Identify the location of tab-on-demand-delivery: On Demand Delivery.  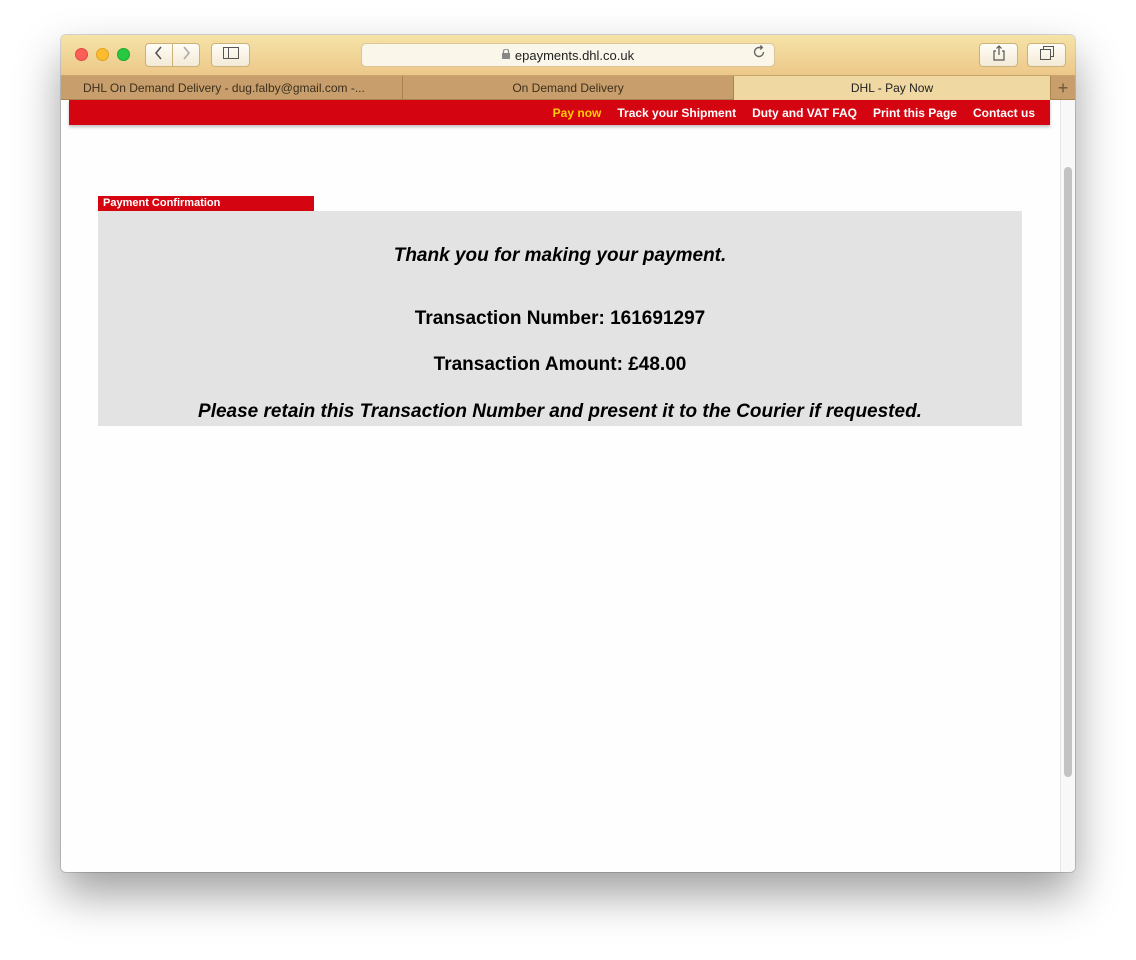
(568, 88).